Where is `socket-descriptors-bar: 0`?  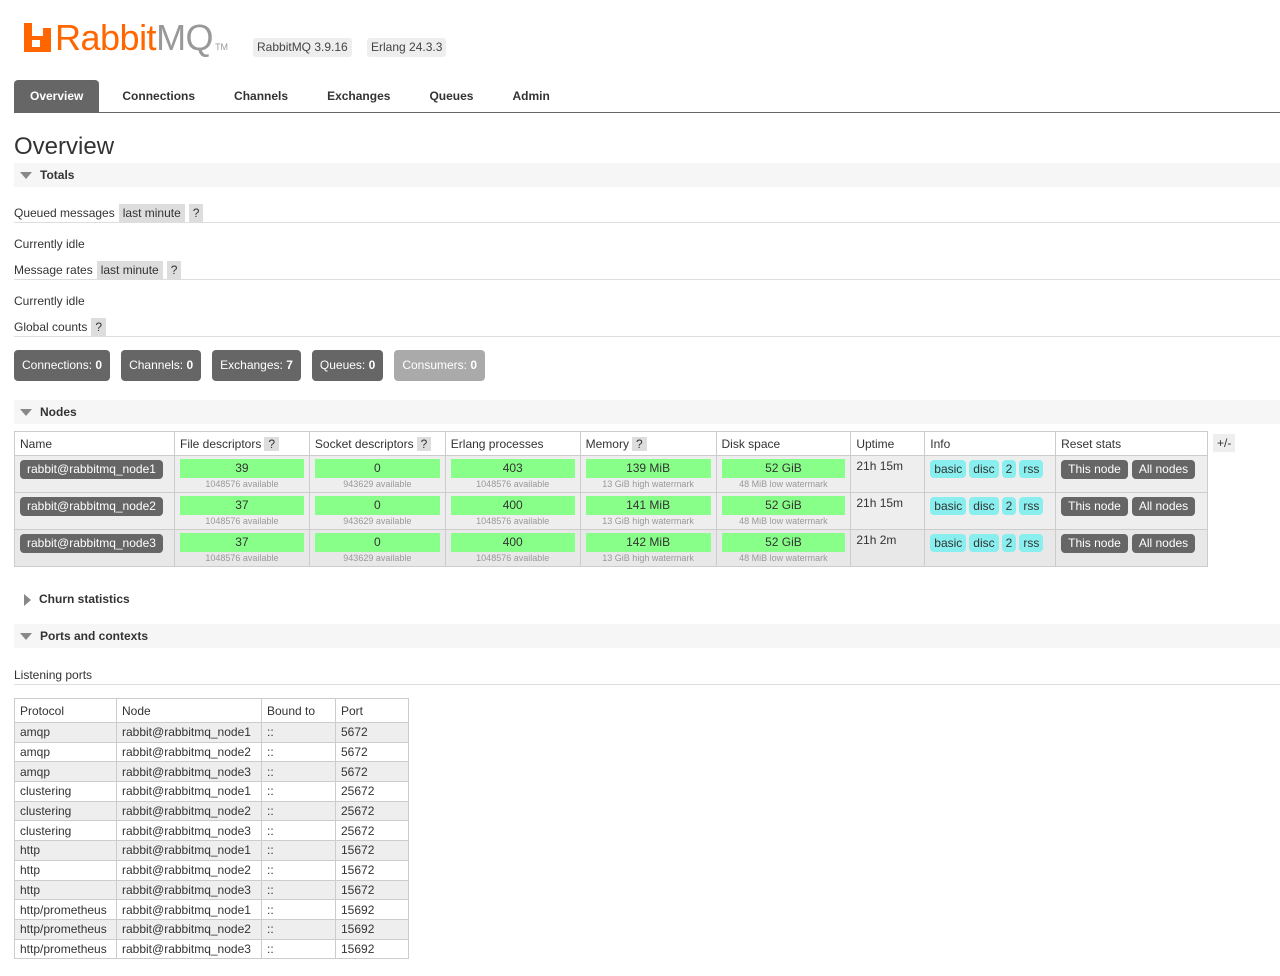 socket-descriptors-bar: 0 is located at coordinates (377, 505).